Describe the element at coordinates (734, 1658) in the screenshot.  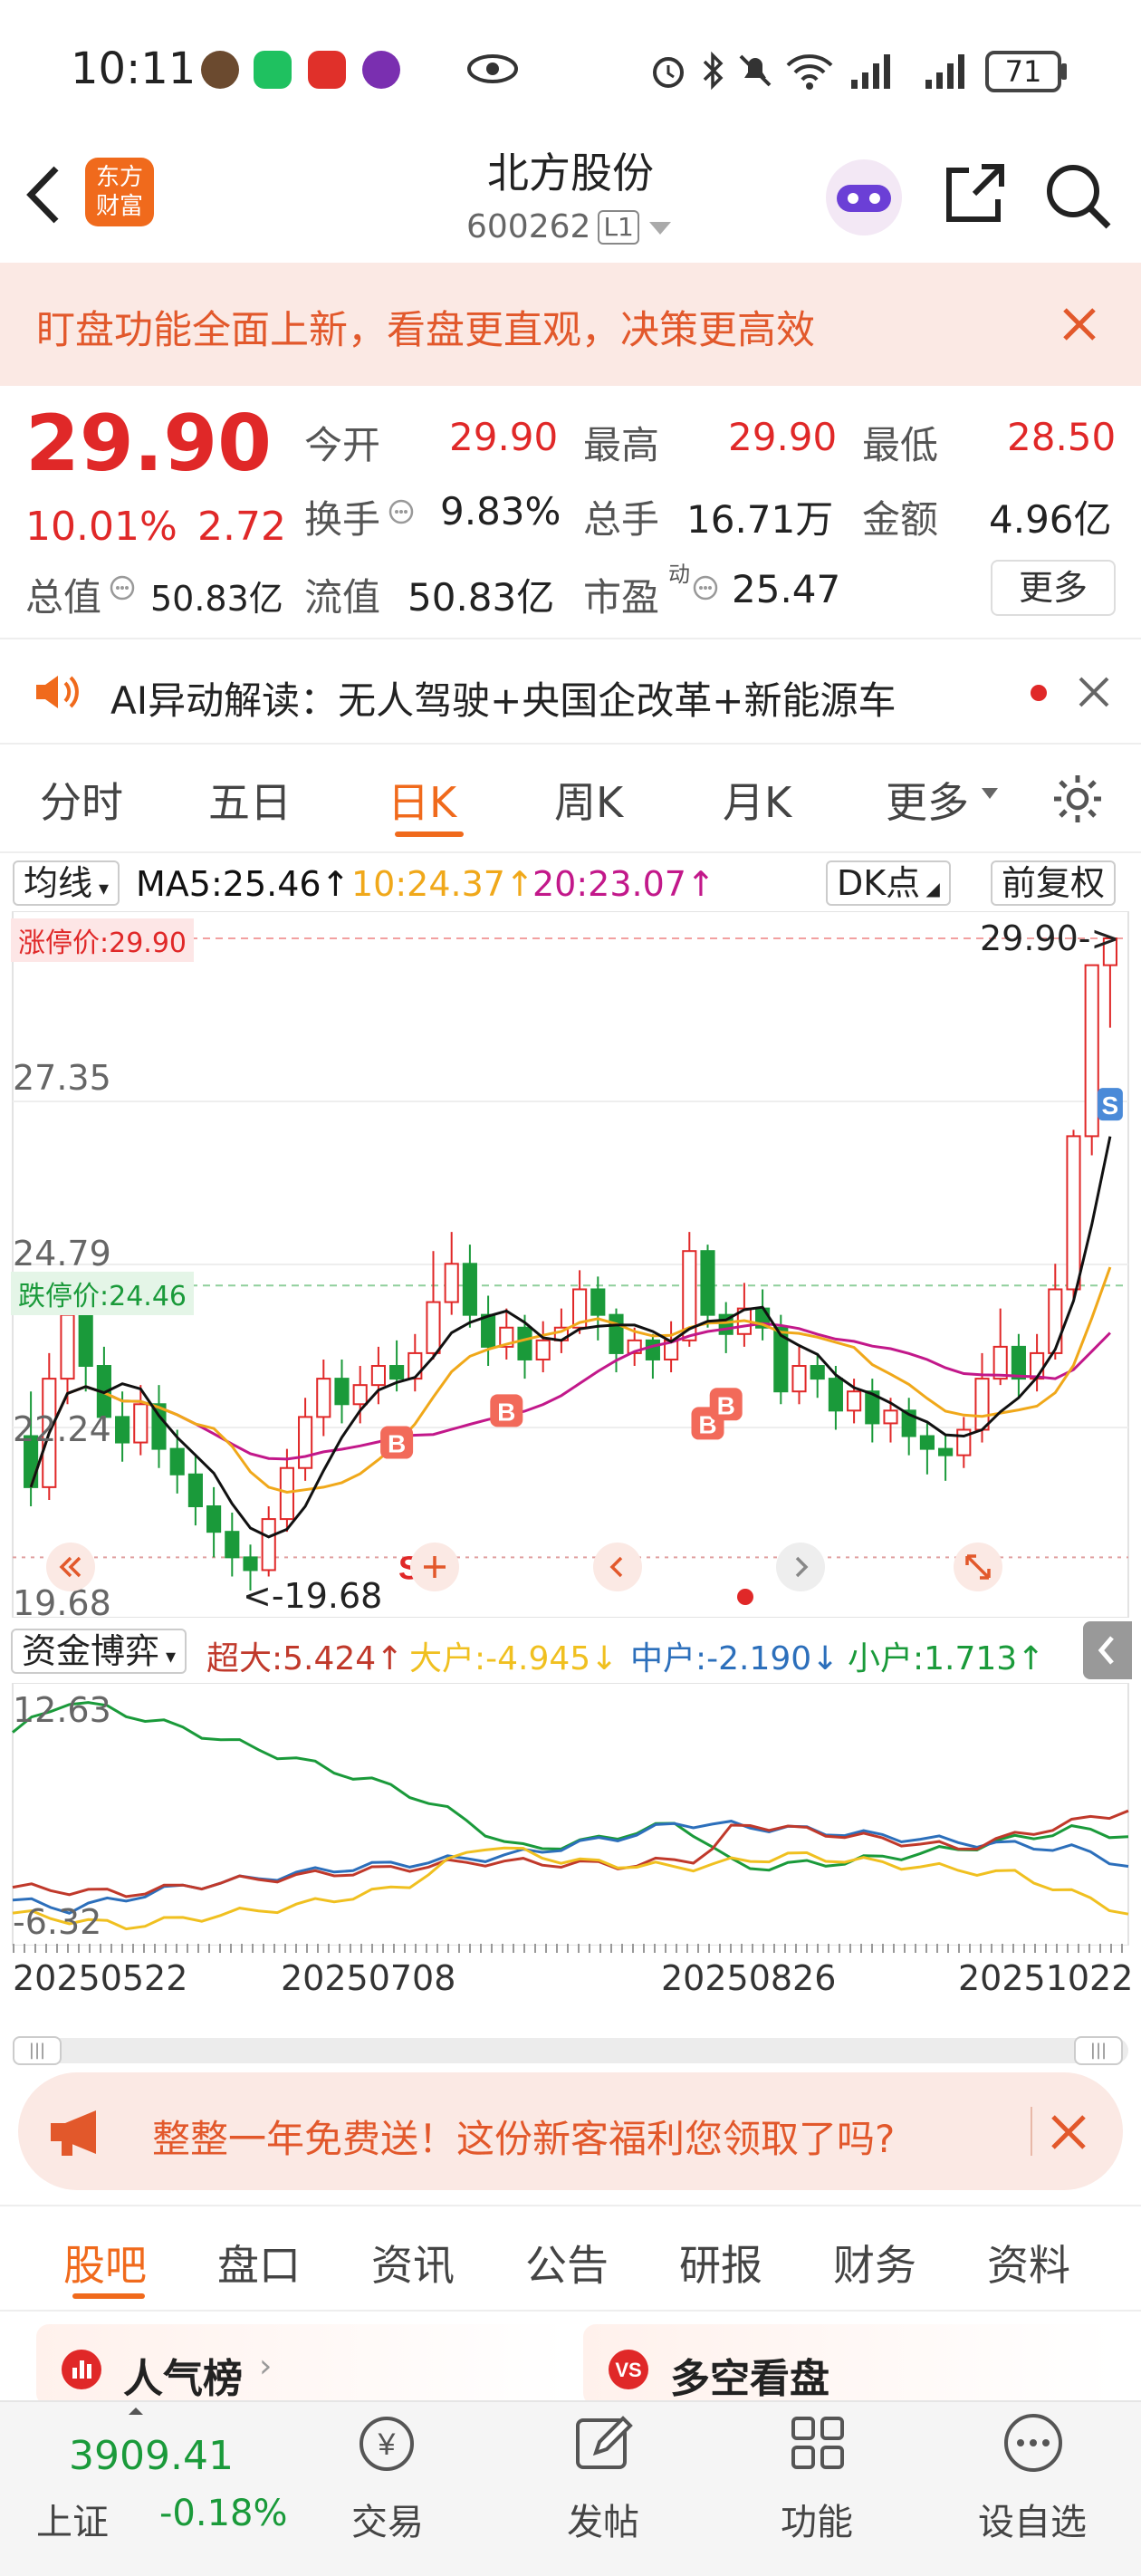
I see `mid-flow-value: 中户:-2.190↓` at that location.